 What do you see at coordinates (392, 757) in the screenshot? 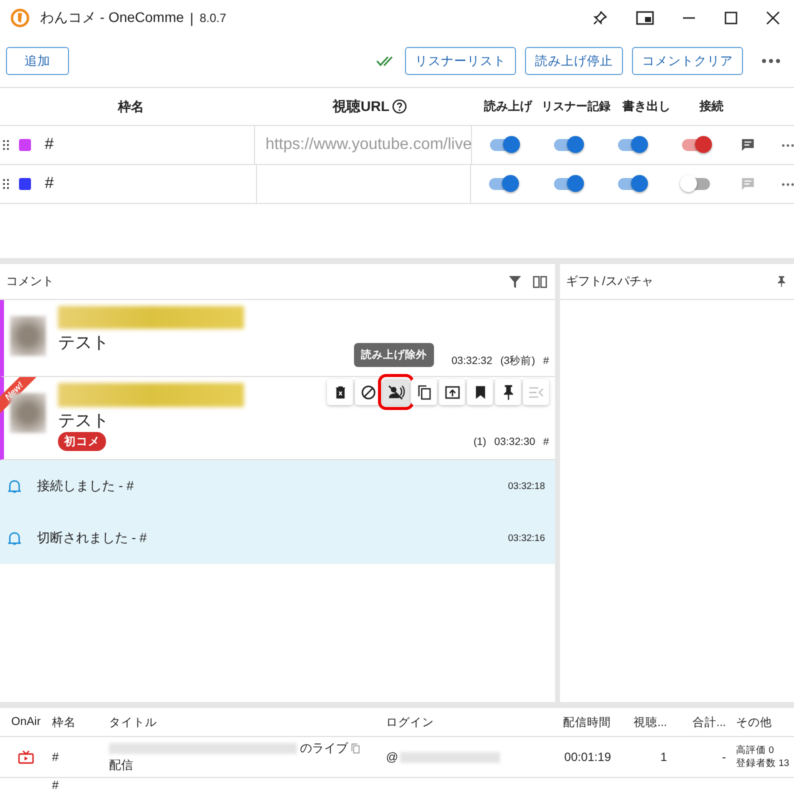
I see `table-cell: @` at bounding box center [392, 757].